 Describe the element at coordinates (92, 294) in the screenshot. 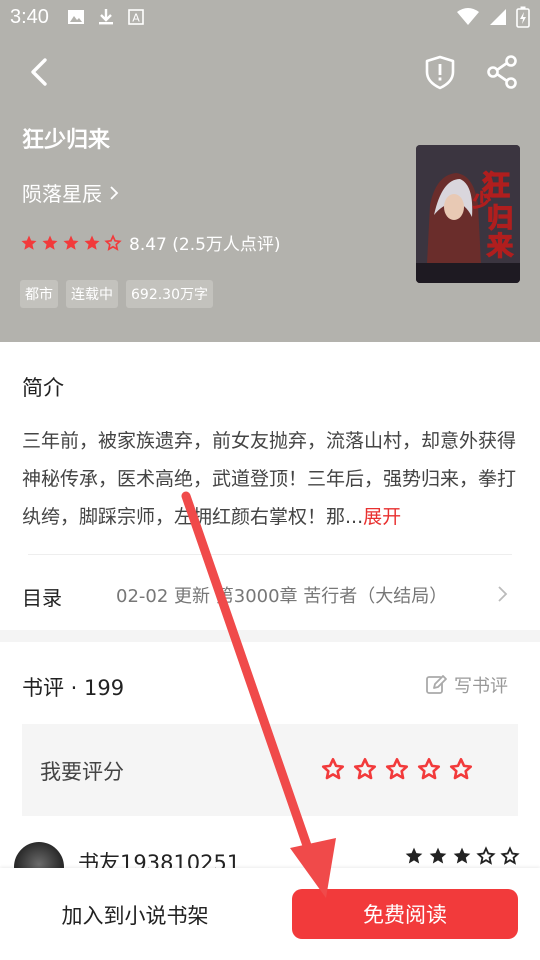

I see `tag-status: 连载中` at that location.